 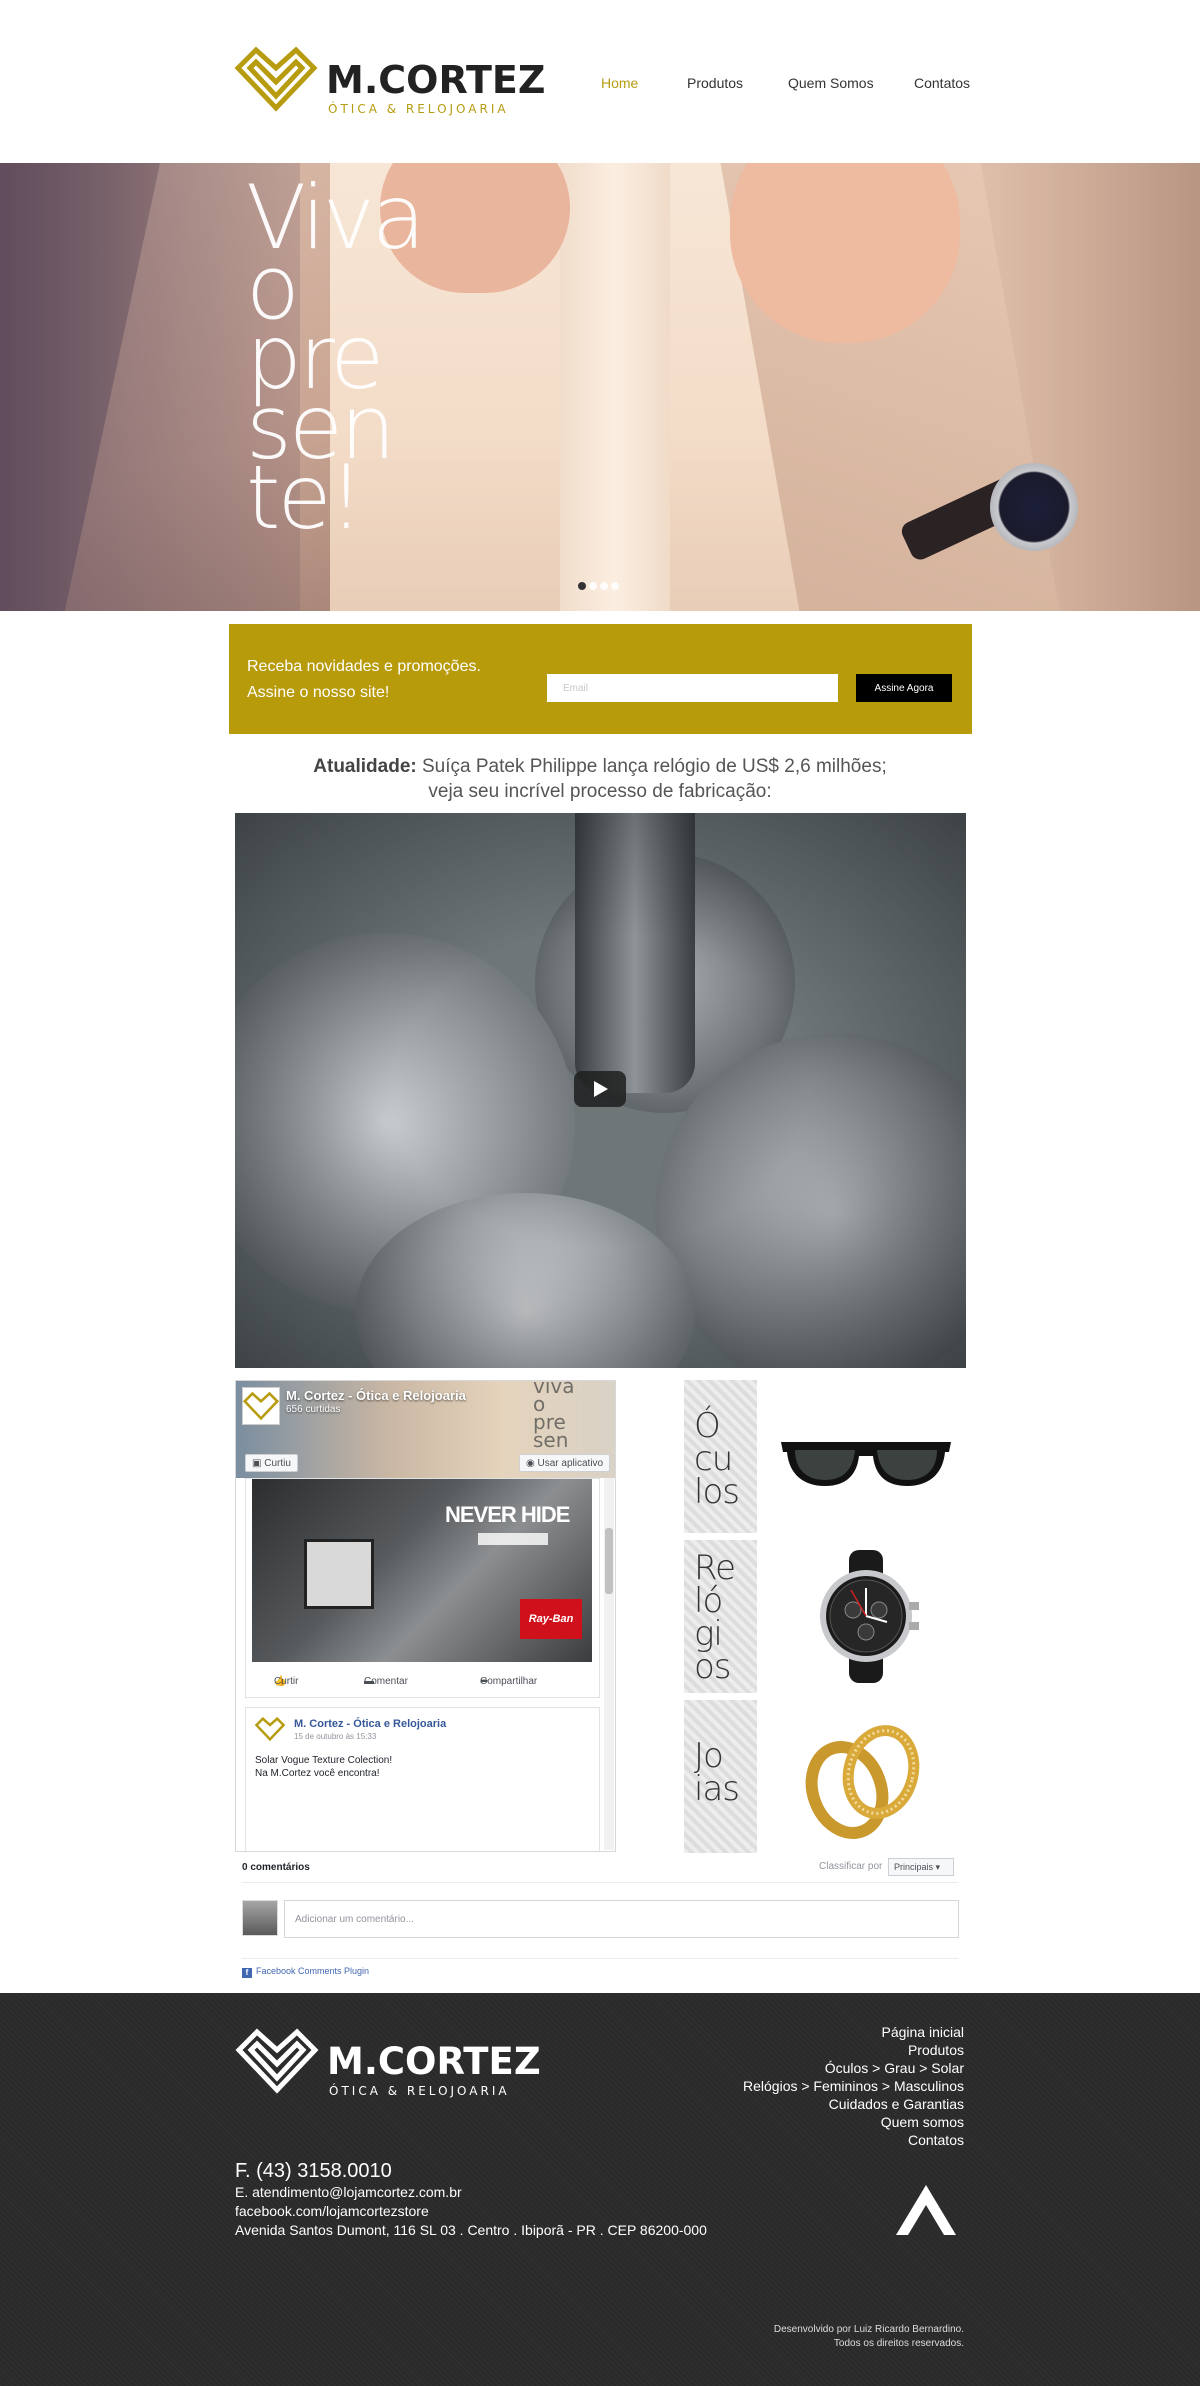 What do you see at coordinates (615, 387) in the screenshot?
I see `hero-photo-shape` at bounding box center [615, 387].